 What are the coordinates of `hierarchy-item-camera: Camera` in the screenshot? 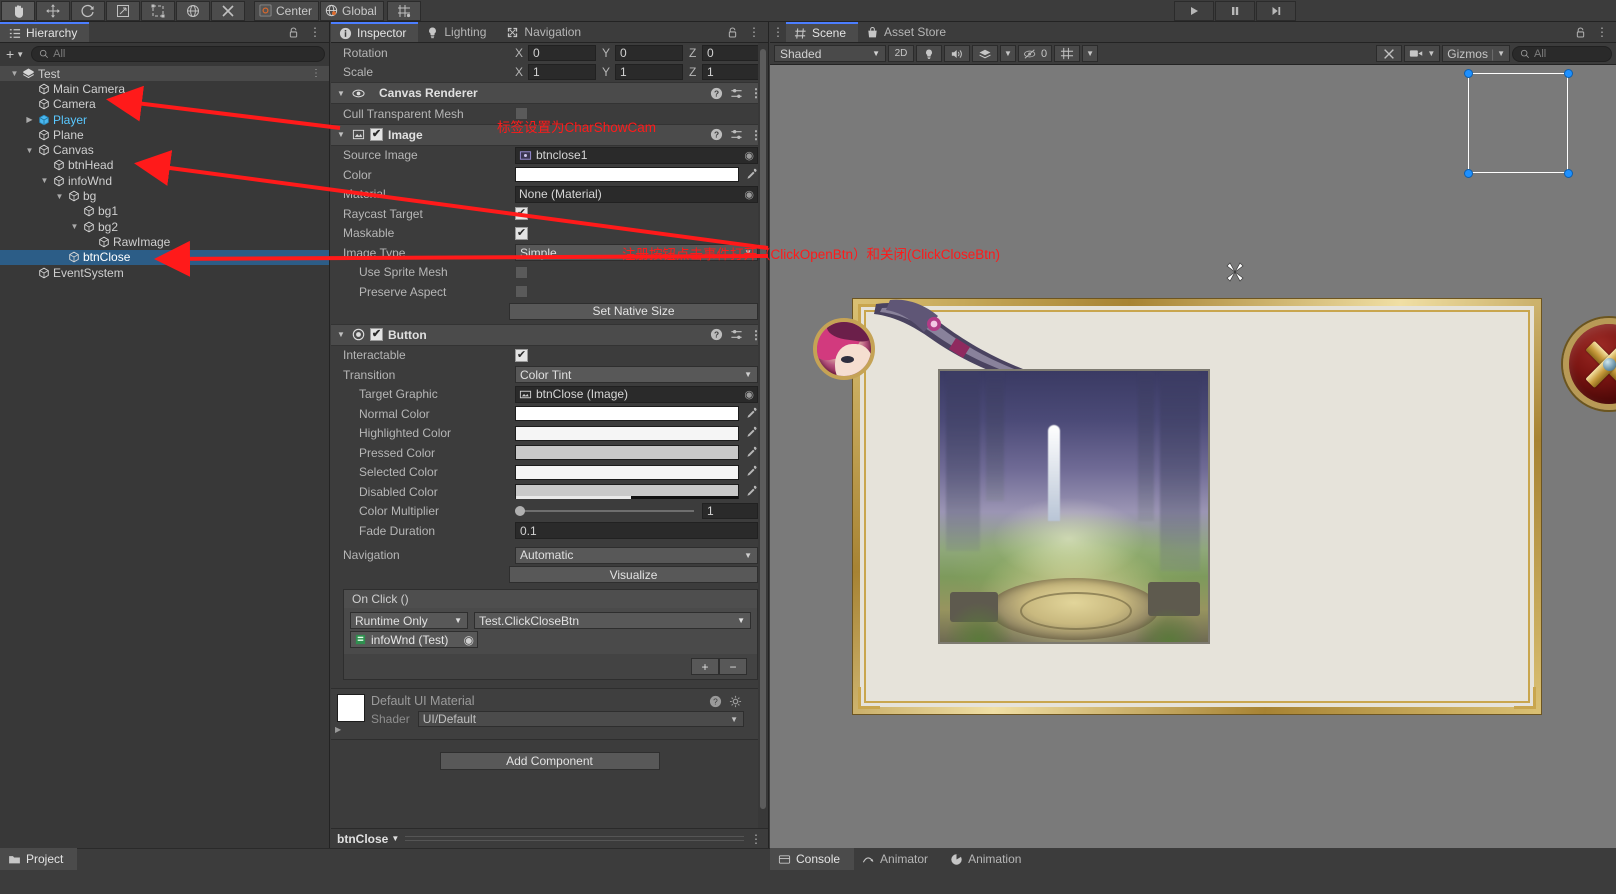 It's located at (164, 104).